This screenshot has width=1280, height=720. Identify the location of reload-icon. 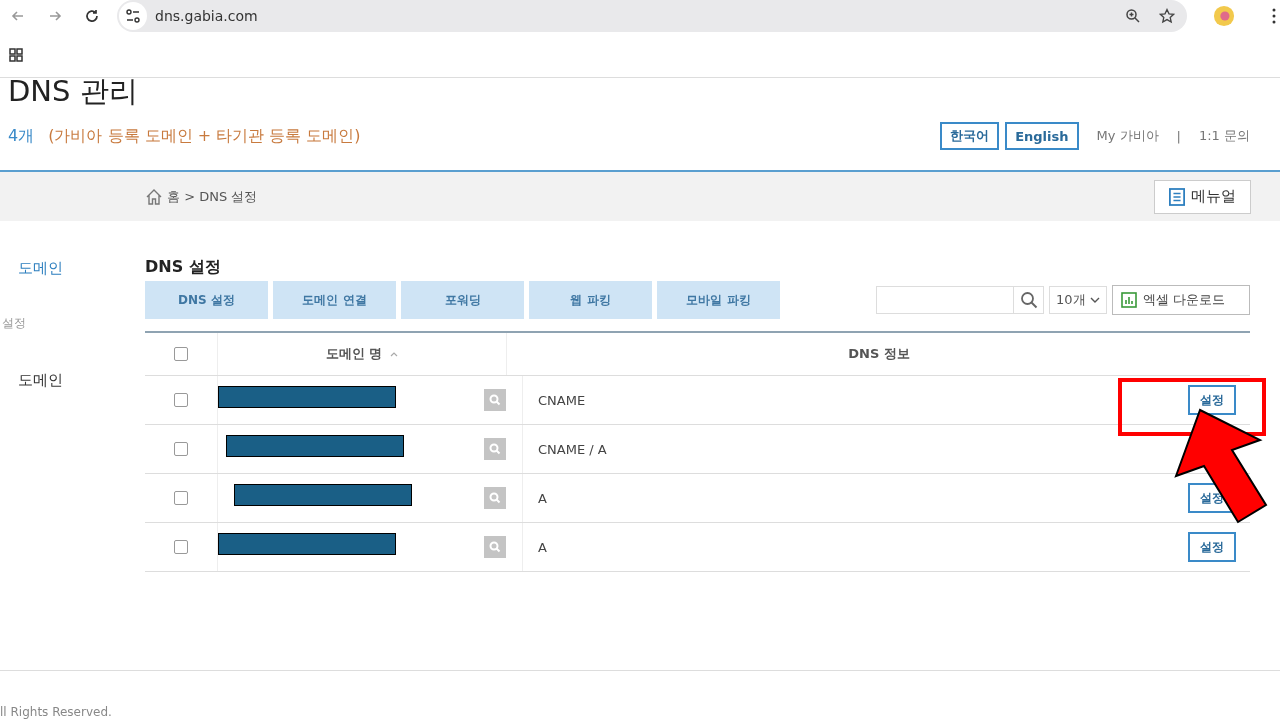
(92, 16).